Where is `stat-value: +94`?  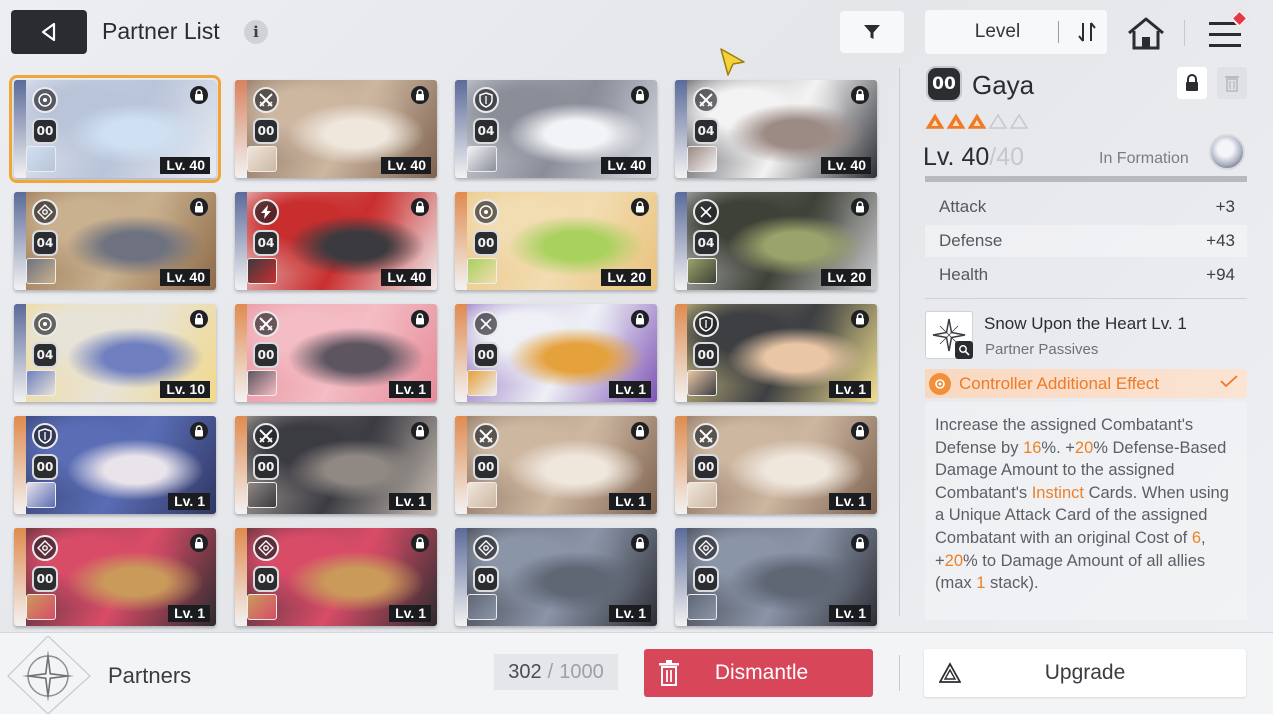 stat-value: +94 is located at coordinates (1220, 274).